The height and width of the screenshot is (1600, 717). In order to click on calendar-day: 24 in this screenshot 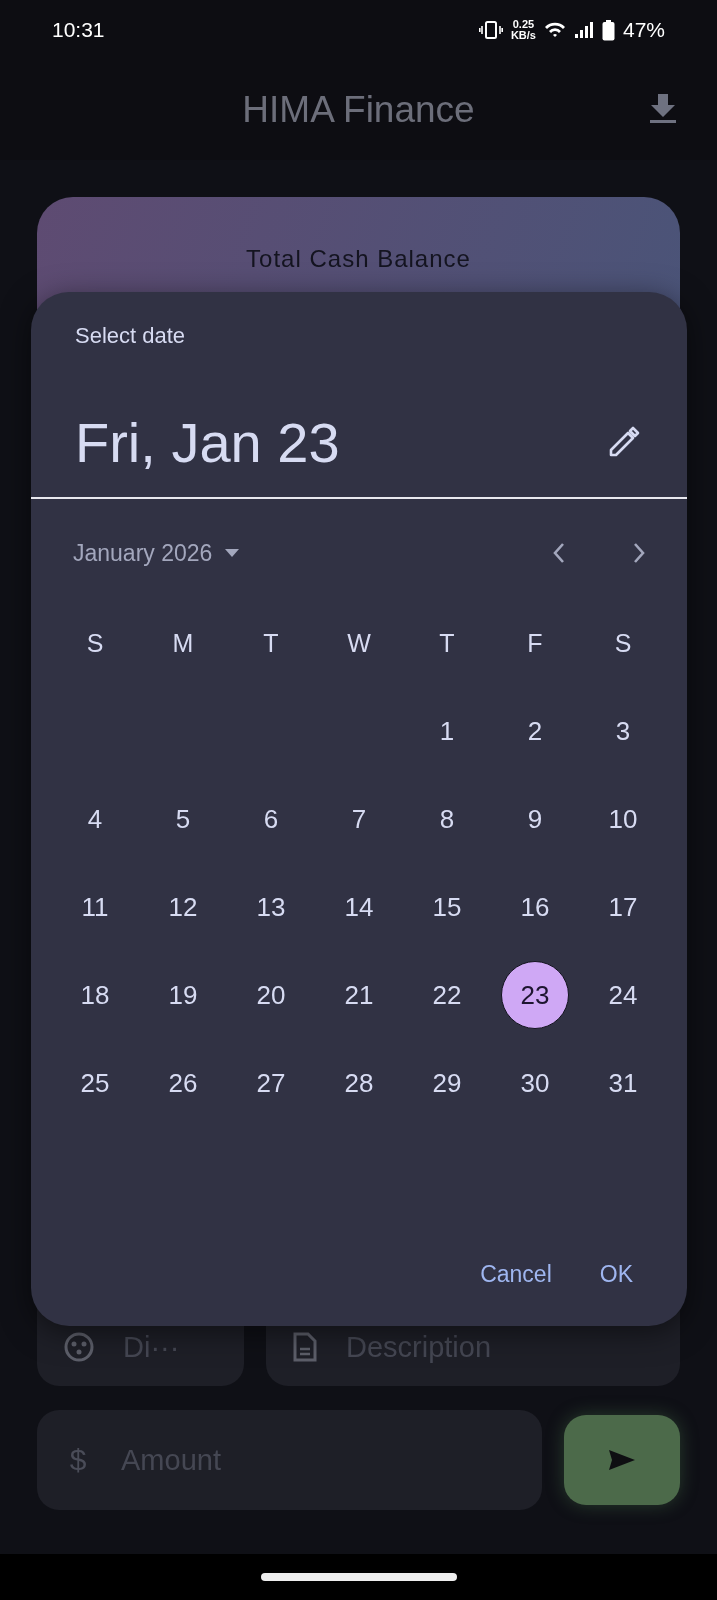, I will do `click(623, 995)`.